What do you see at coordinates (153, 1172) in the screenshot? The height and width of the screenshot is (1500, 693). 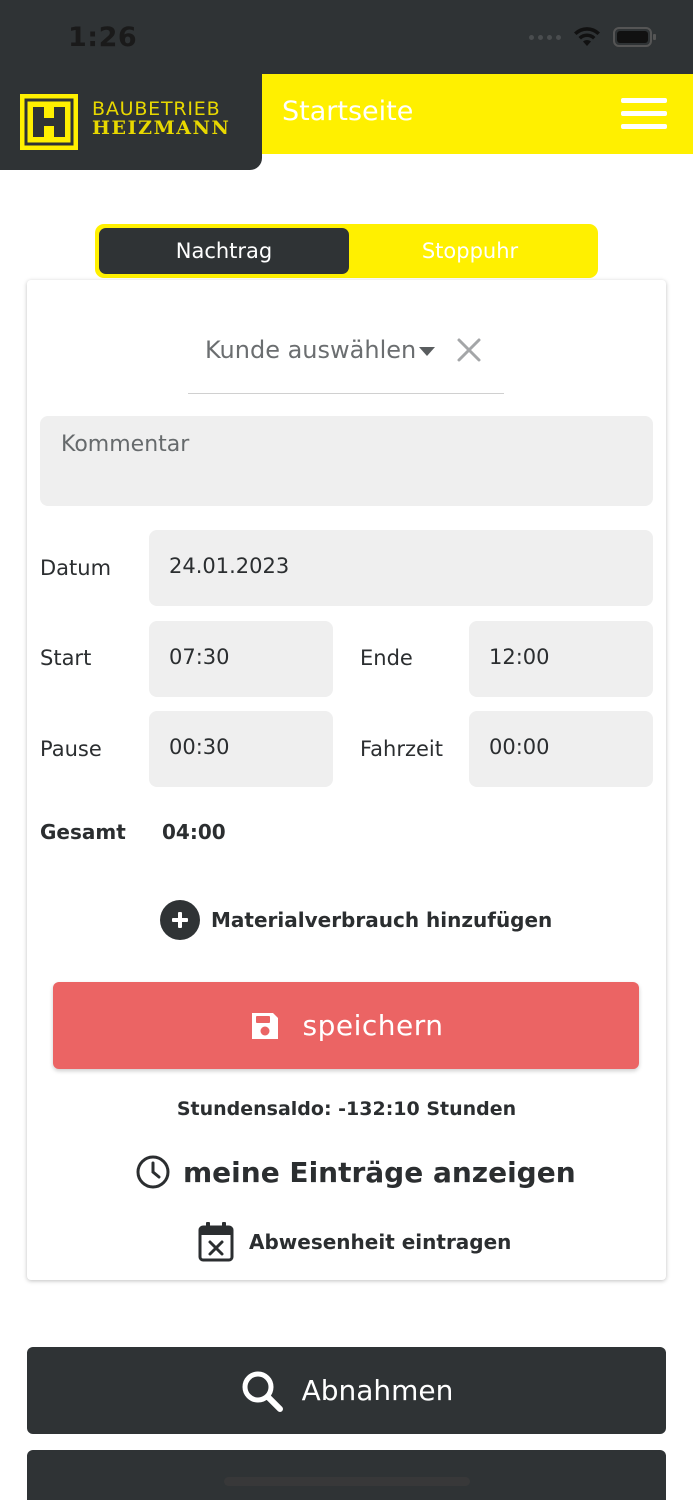 I see `clock-icon` at bounding box center [153, 1172].